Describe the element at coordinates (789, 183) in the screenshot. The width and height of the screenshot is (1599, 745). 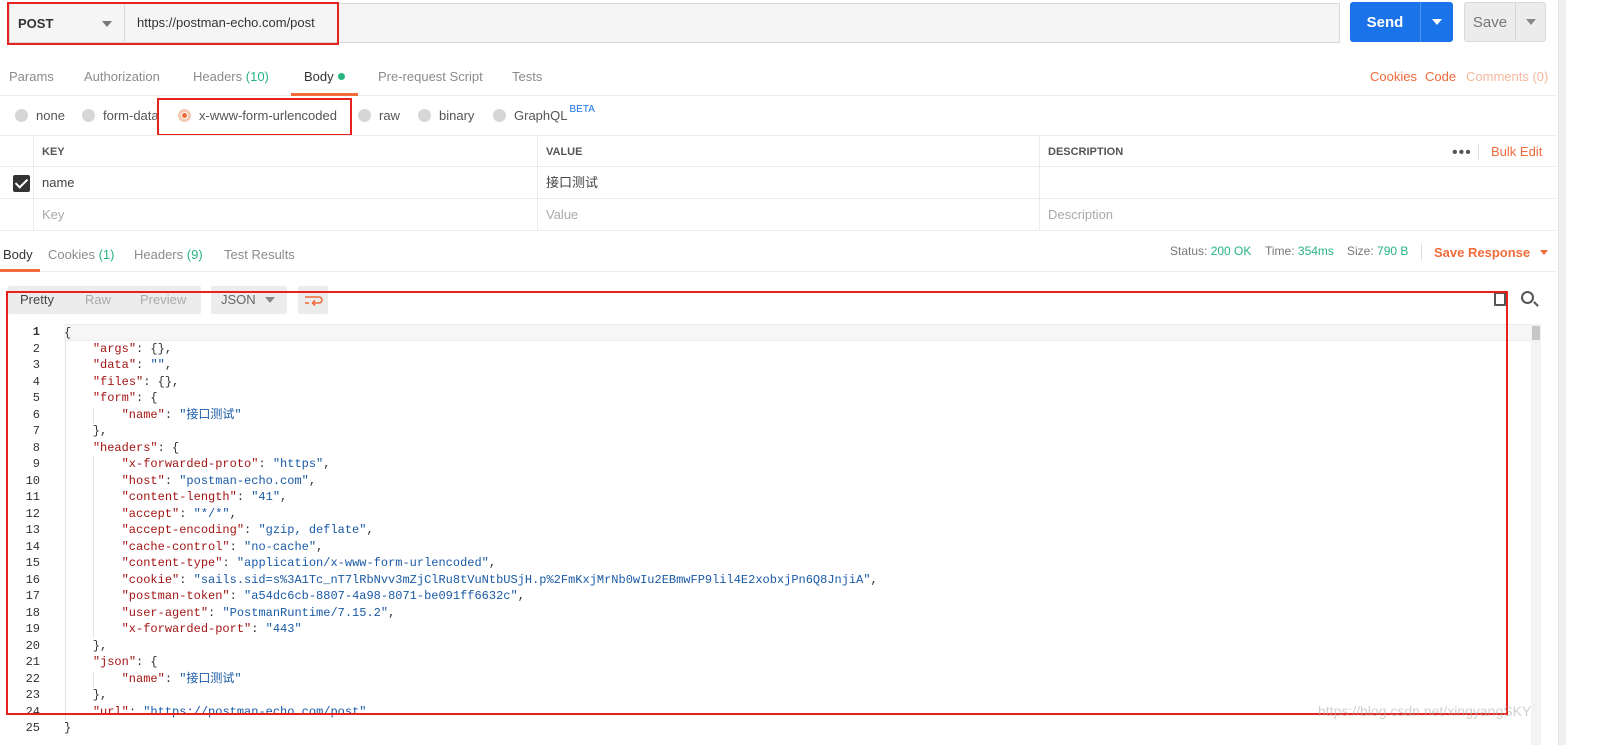
I see `param-value-input: 接口测试` at that location.